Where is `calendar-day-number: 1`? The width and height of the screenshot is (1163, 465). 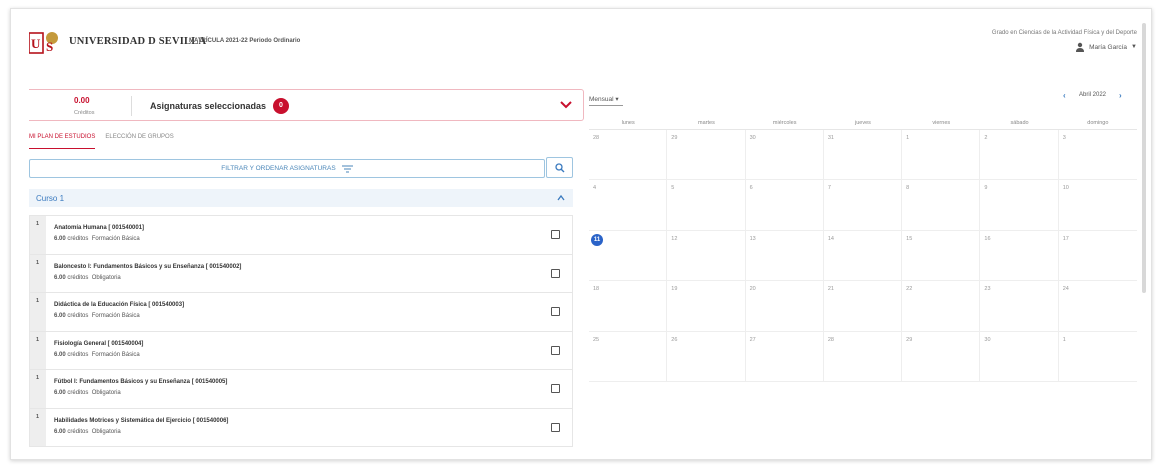
calendar-day-number: 1 is located at coordinates (1064, 339).